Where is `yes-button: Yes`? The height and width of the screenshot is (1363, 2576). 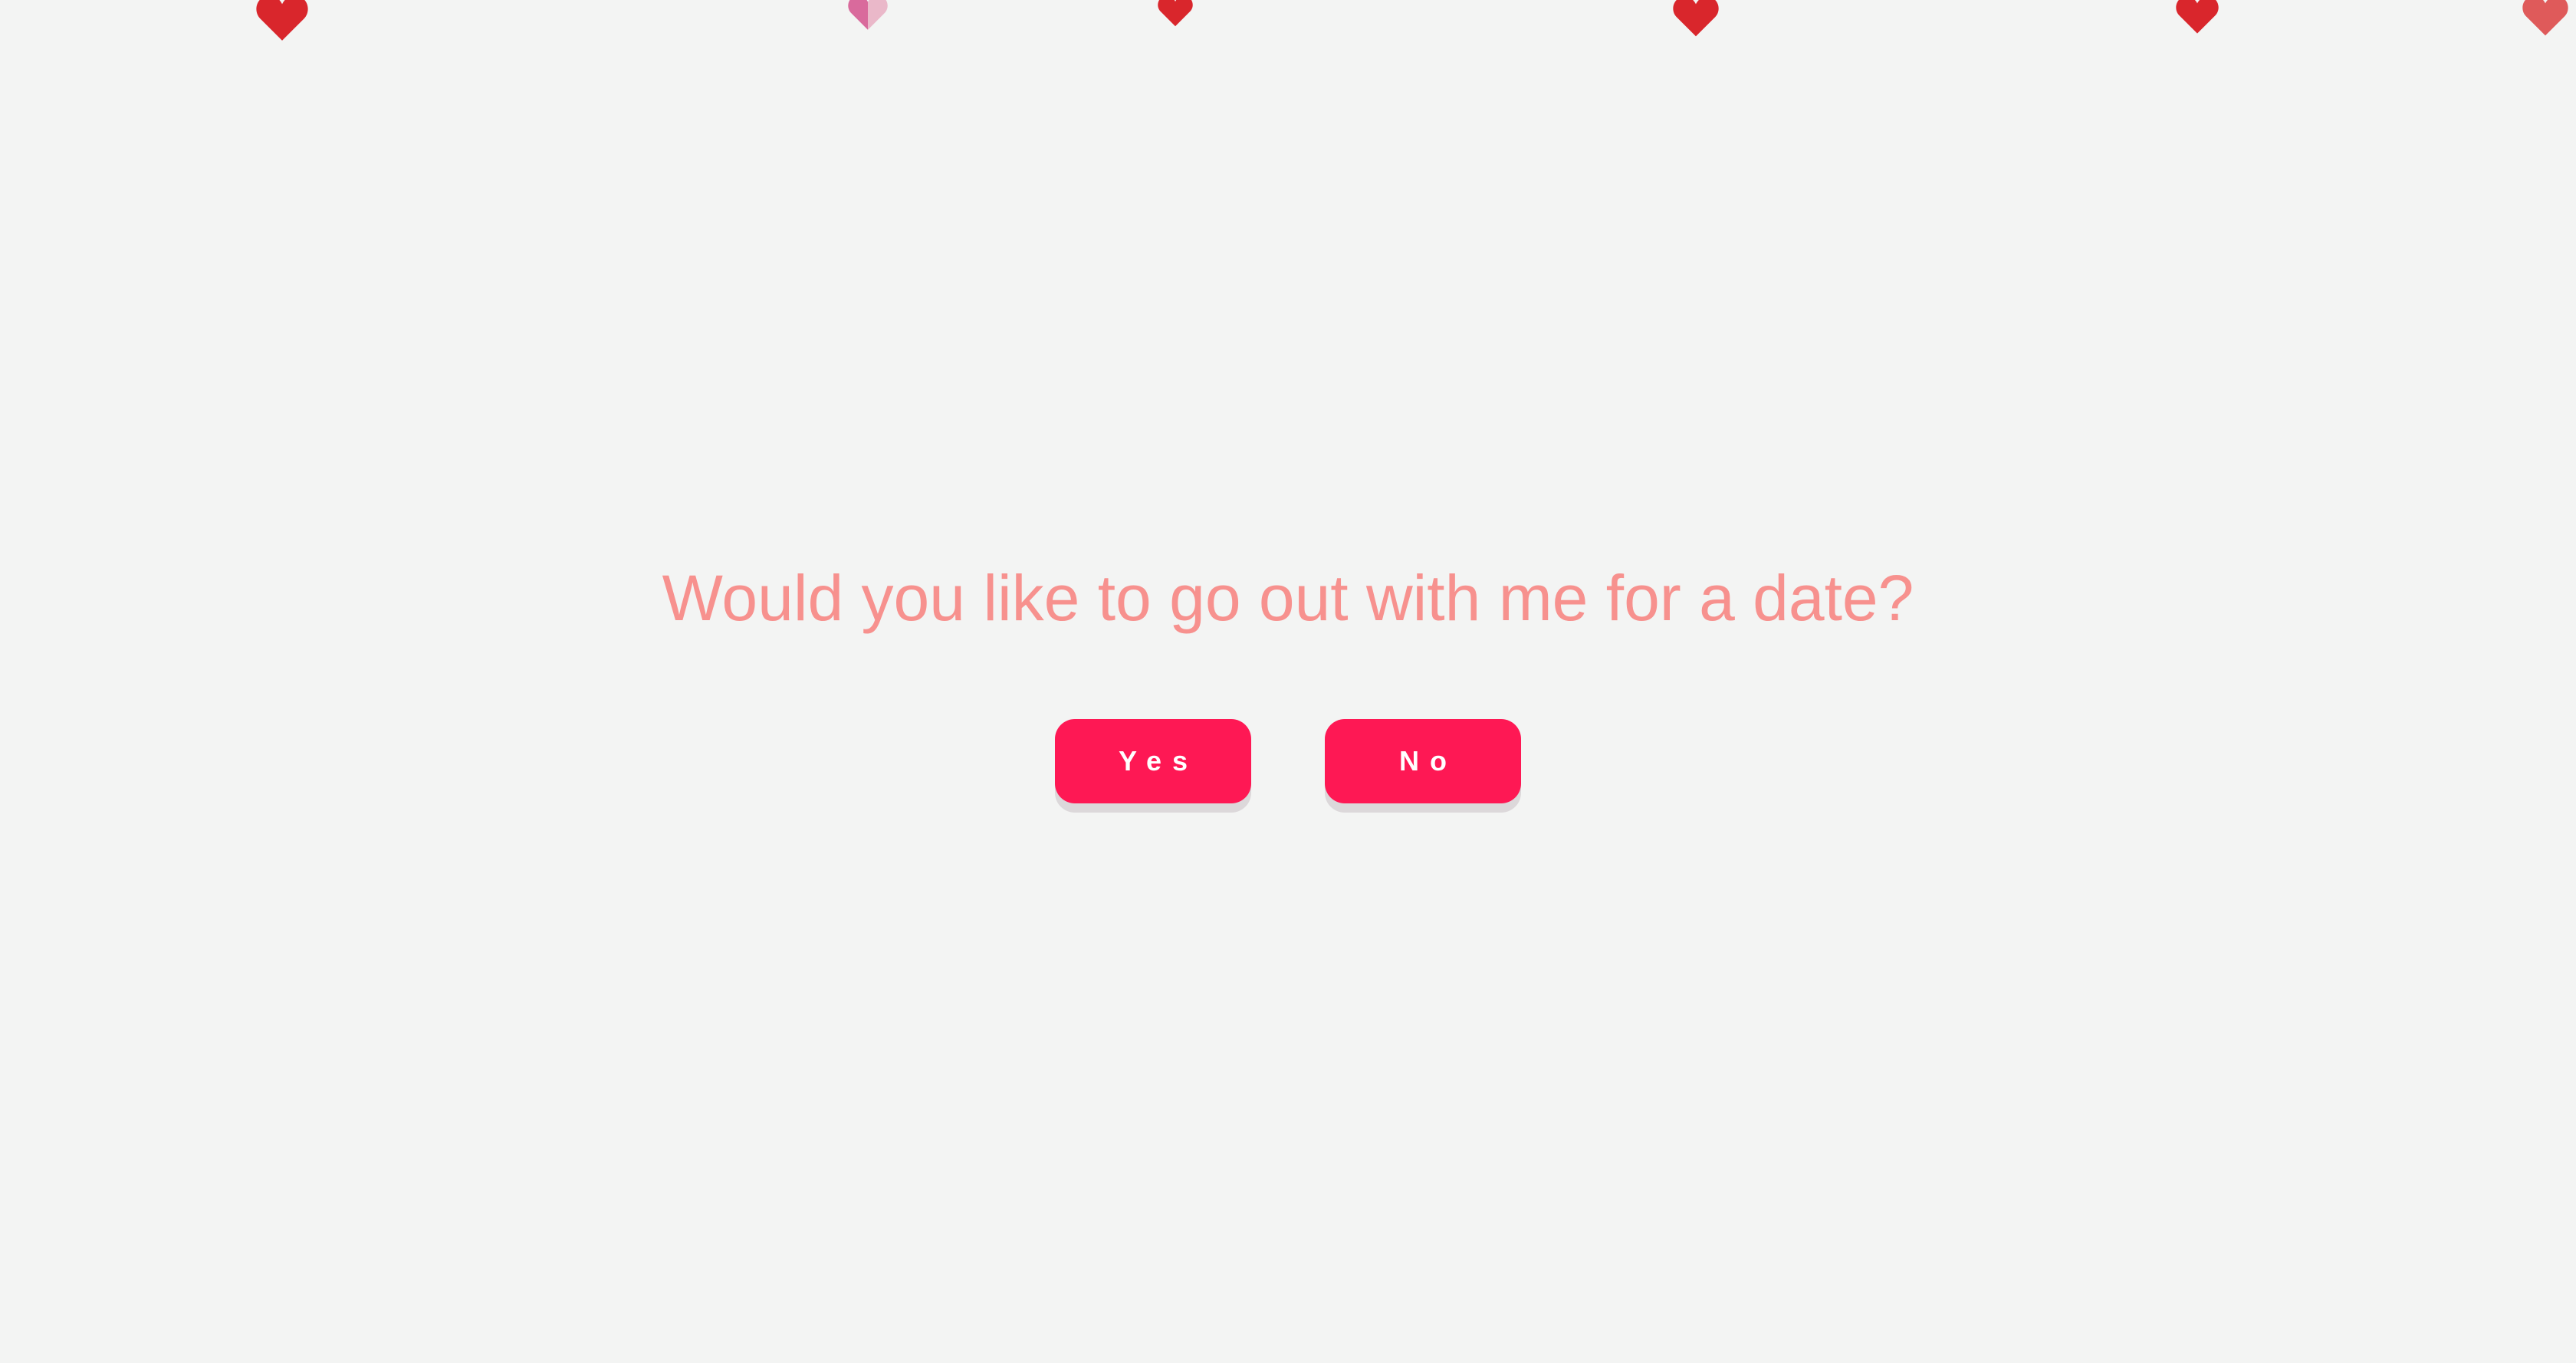 yes-button: Yes is located at coordinates (1153, 761).